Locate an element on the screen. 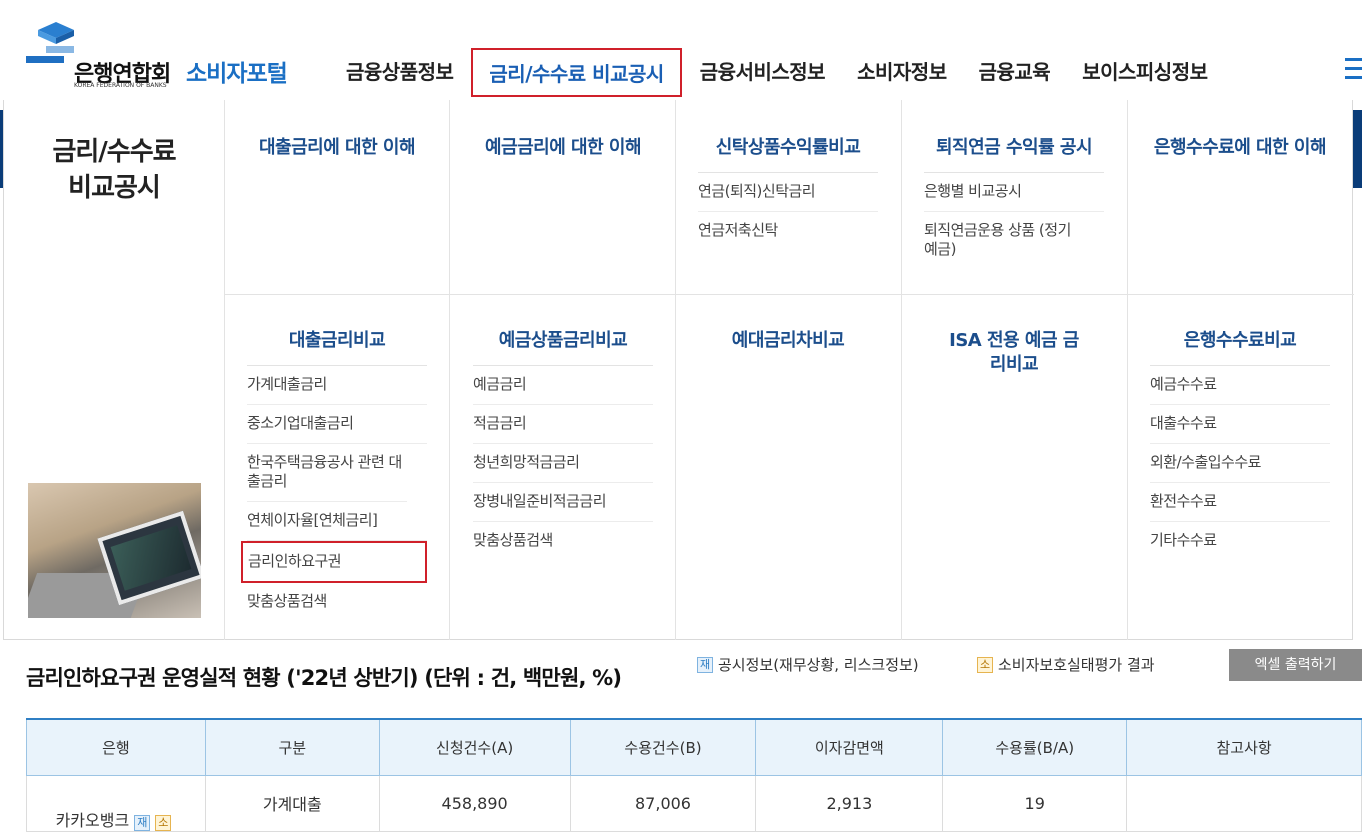 Image resolution: width=1362 pixels, height=838 pixels. menu-col-loan-rate-guide: 대출금리에 대한 이해 is located at coordinates (337, 154).